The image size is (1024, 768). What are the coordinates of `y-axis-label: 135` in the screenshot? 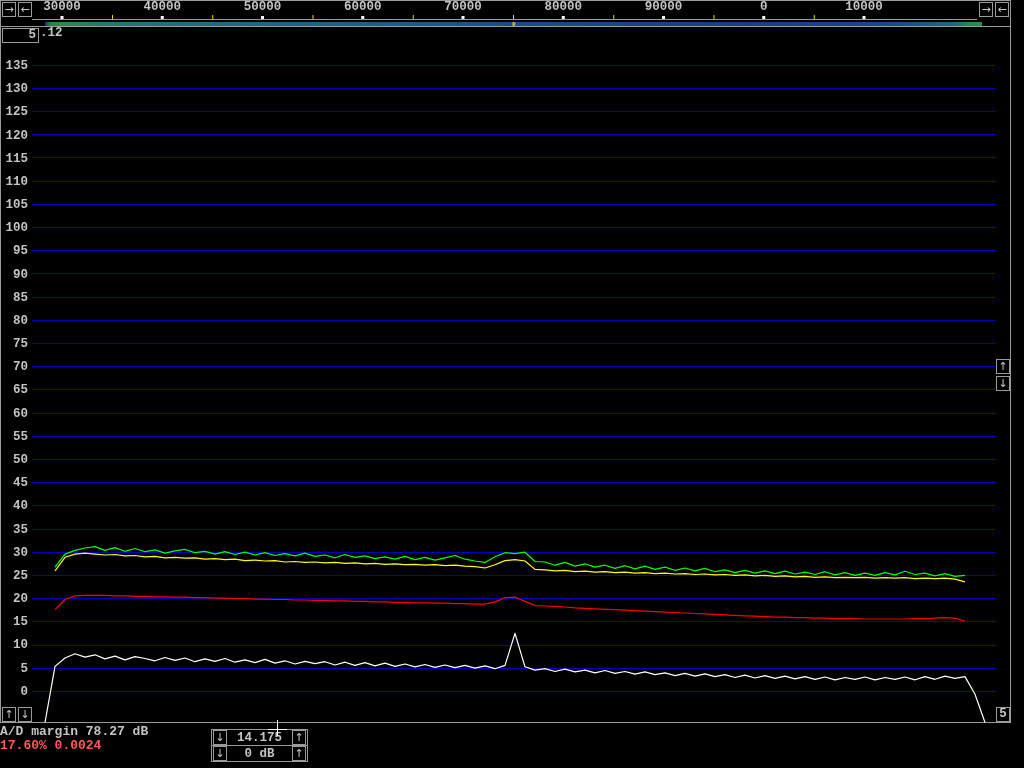 It's located at (16, 67).